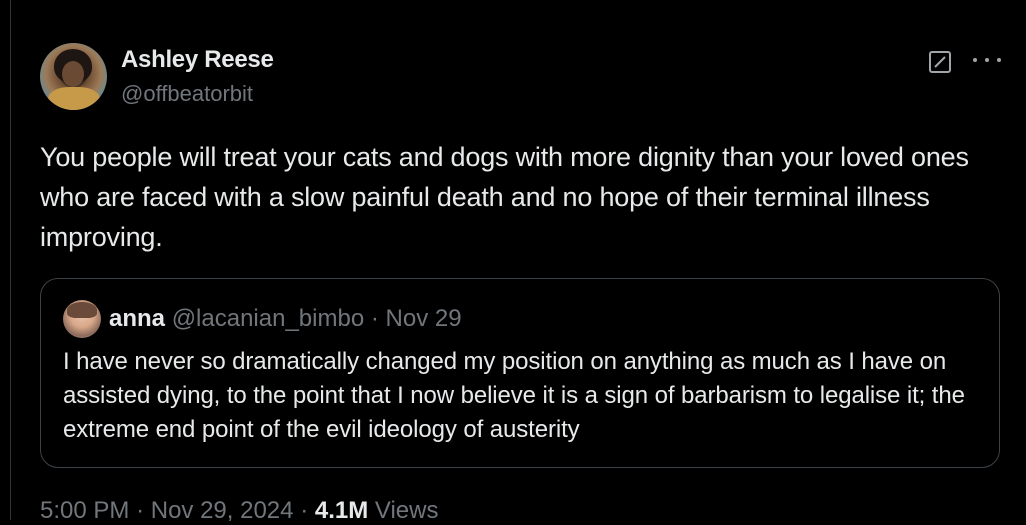  I want to click on tweet-footer: 5:00 PM · Nov 29, 2024 · 4.1M Views, so click(239, 511).